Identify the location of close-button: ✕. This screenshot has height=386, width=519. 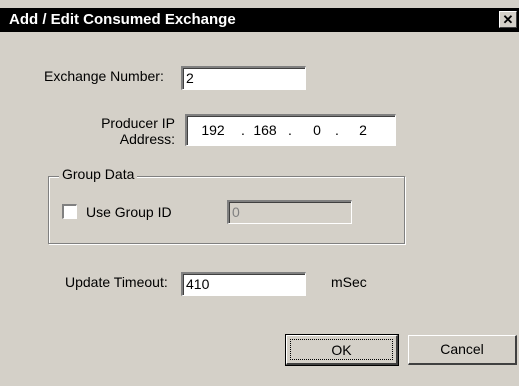
(508, 19).